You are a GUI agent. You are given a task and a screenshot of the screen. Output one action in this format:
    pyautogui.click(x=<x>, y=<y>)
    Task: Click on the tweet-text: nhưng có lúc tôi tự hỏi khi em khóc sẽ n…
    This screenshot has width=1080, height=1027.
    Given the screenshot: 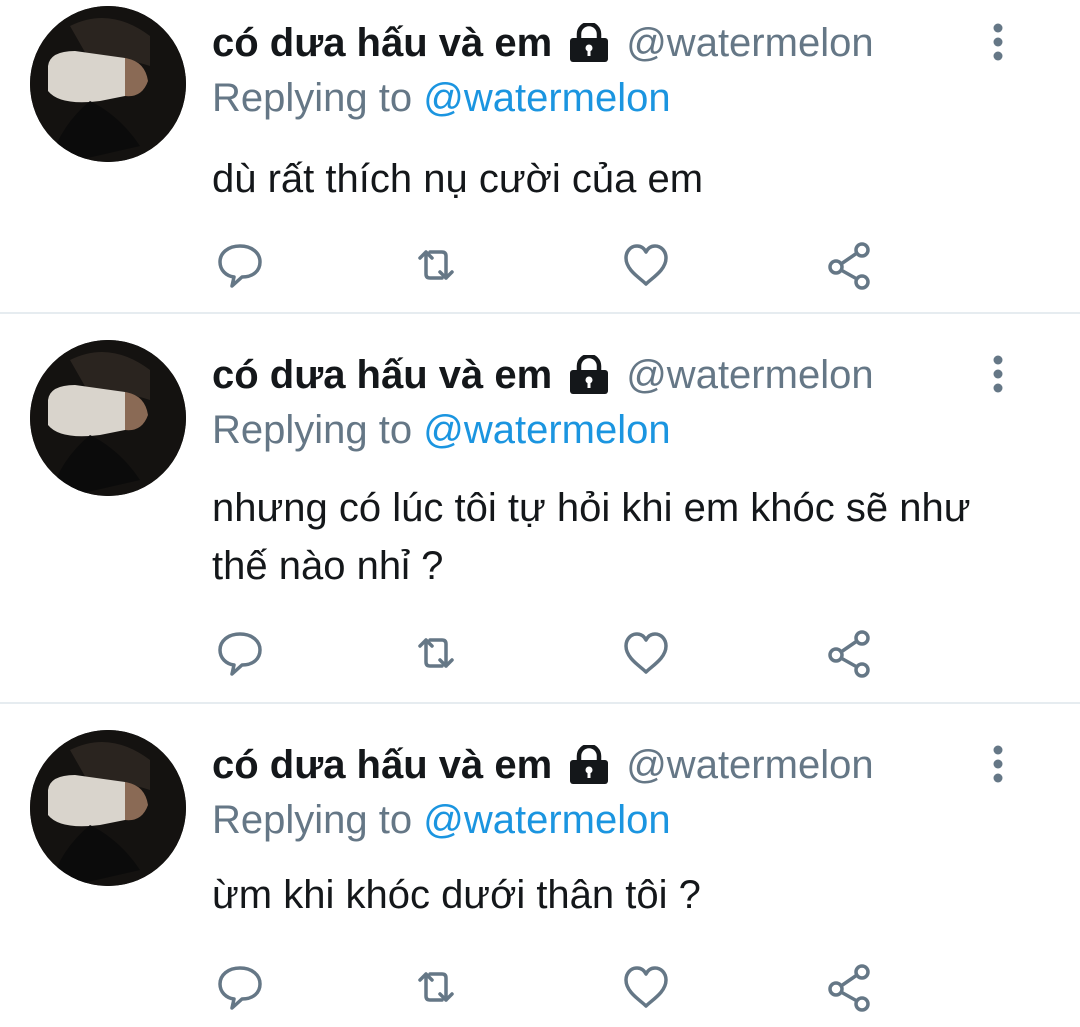 What is the action you would take?
    pyautogui.click(x=591, y=537)
    